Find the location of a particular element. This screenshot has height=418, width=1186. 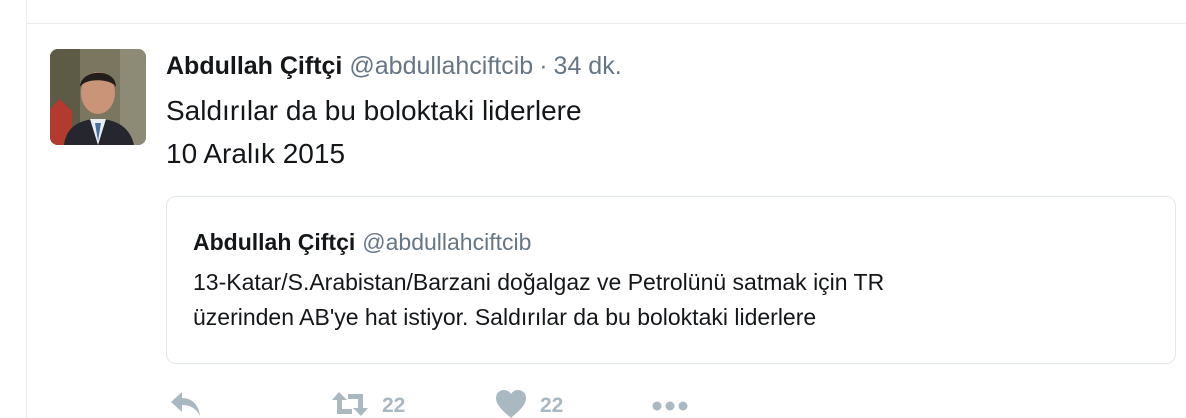

retweet-count: 22 is located at coordinates (394, 405).